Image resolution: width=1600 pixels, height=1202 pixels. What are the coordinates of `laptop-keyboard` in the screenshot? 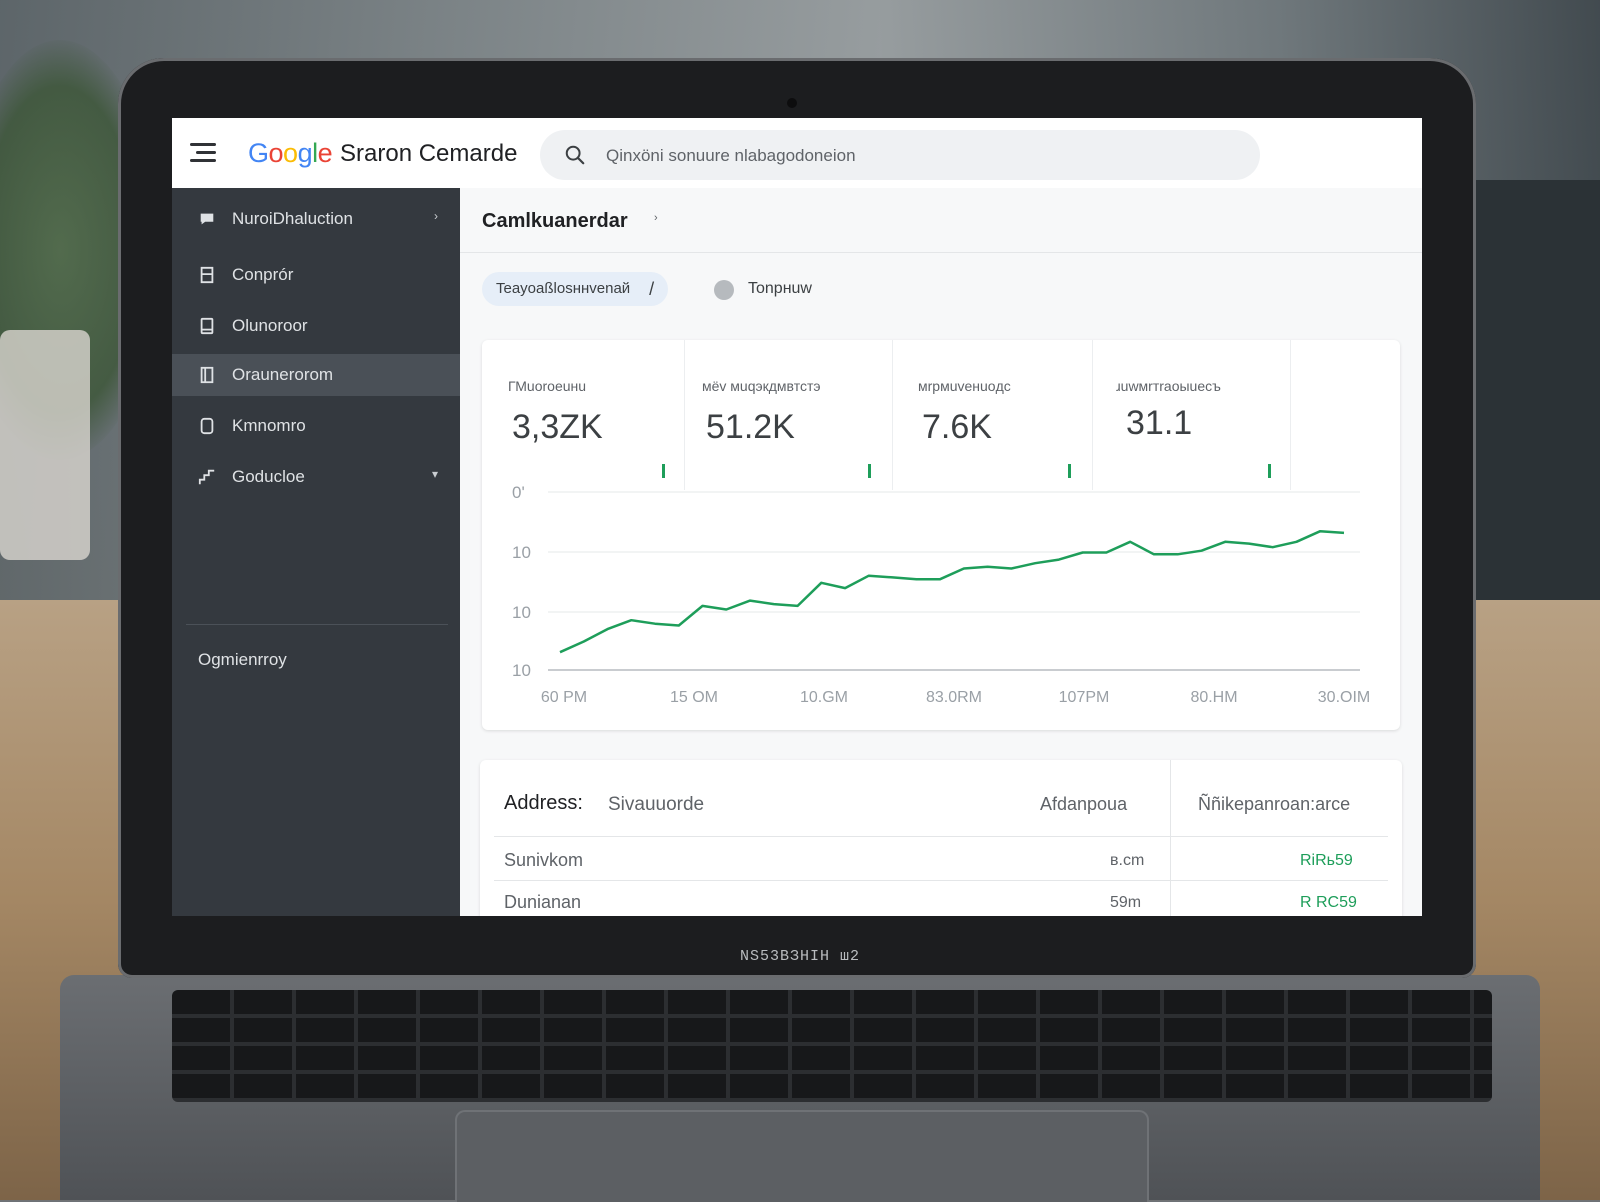 It's located at (832, 1046).